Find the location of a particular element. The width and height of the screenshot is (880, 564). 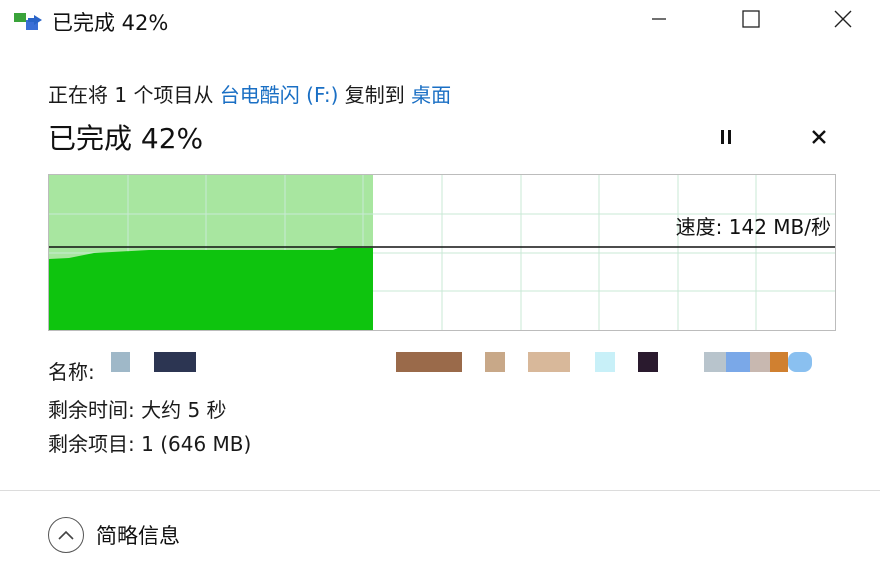

copy-transfer-icon is located at coordinates (29, 22).